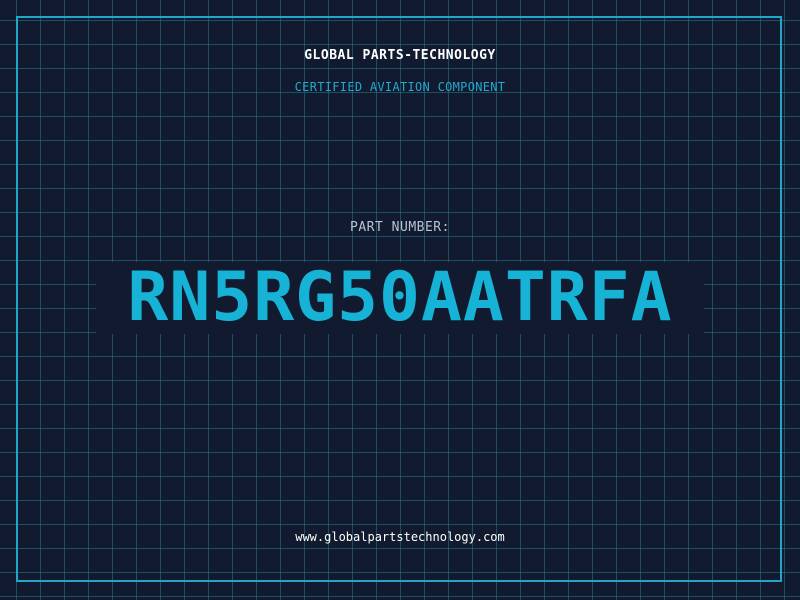 This screenshot has width=800, height=600. Describe the element at coordinates (400, 537) in the screenshot. I see `website-url: www.globalpartstechnology.com` at that location.